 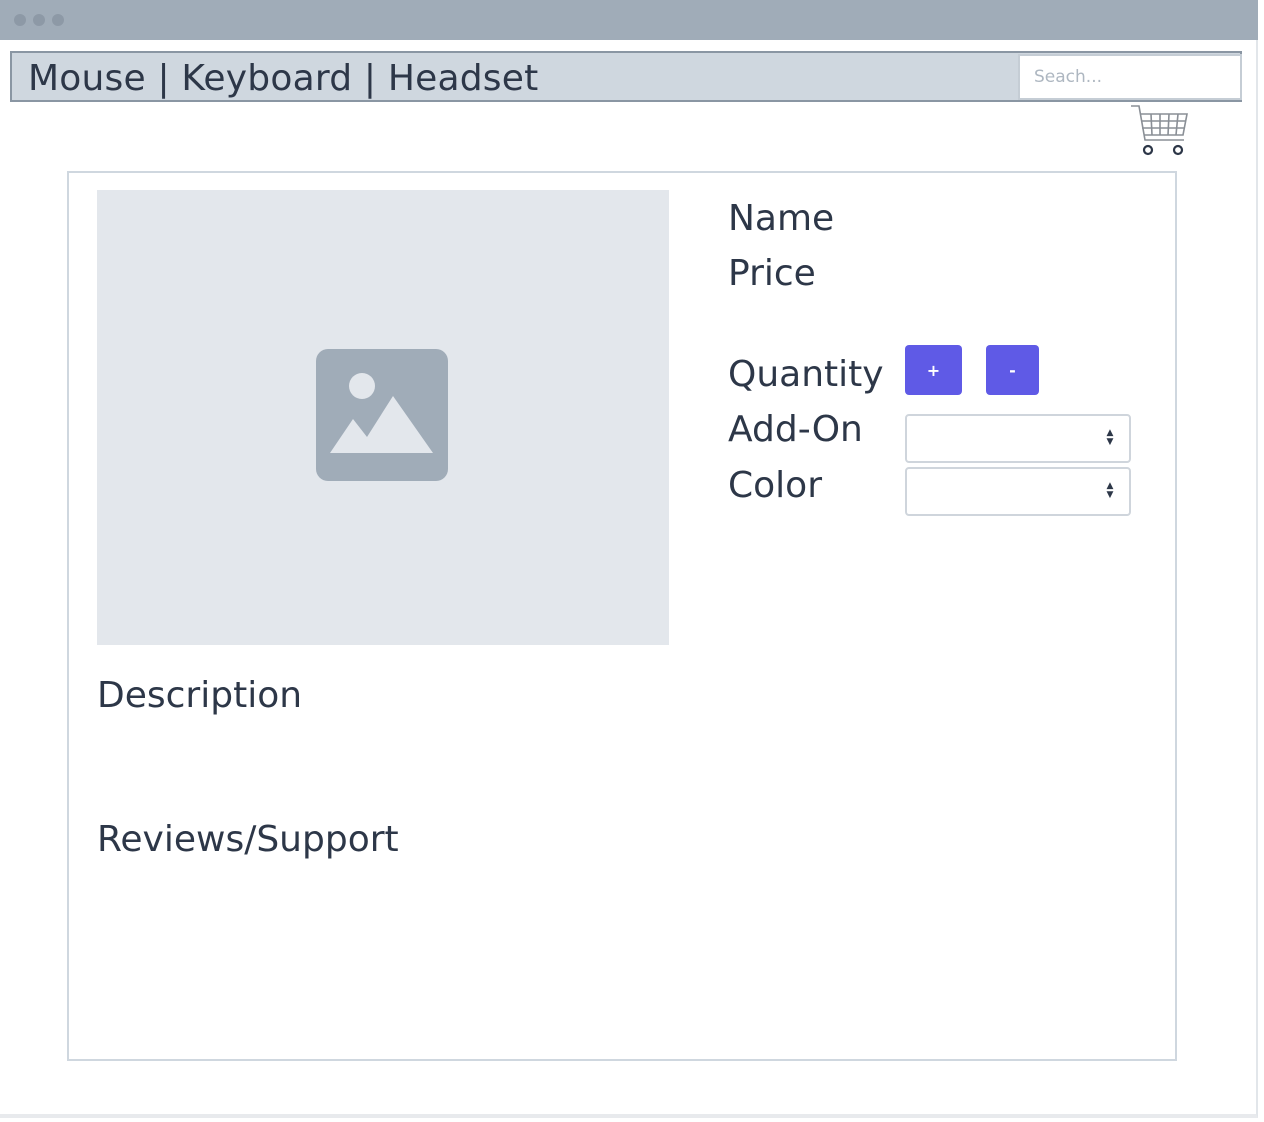 I want to click on window-titlebar, so click(x=629, y=20).